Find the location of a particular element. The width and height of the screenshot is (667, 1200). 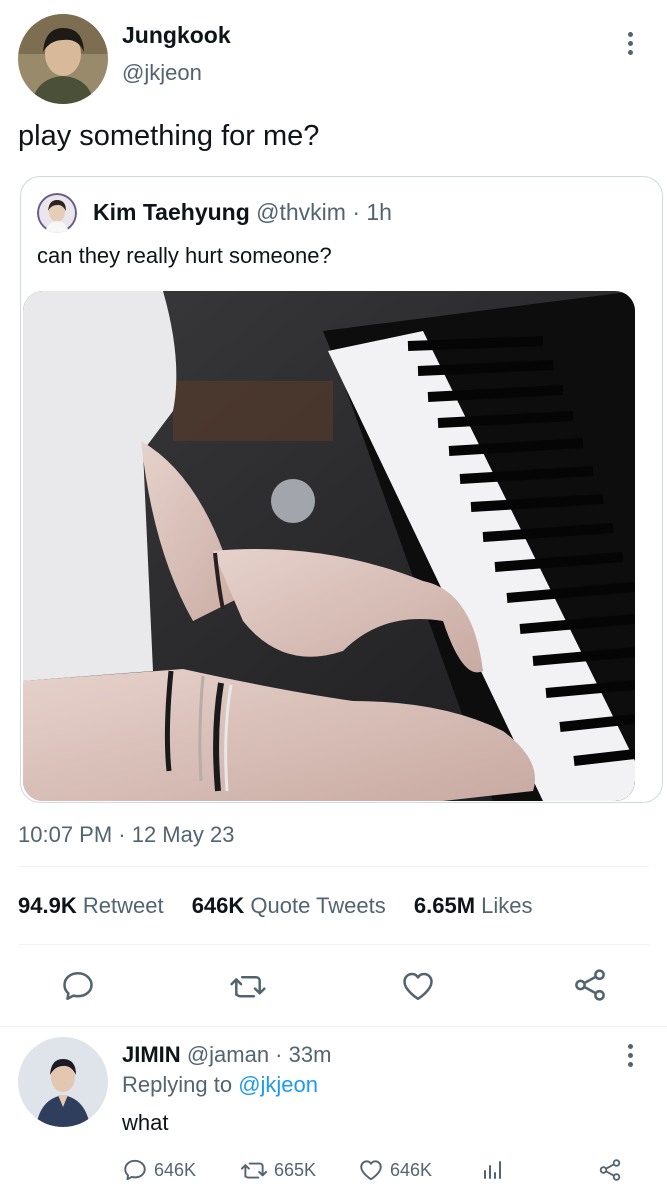

views-icon is located at coordinates (492, 1170).